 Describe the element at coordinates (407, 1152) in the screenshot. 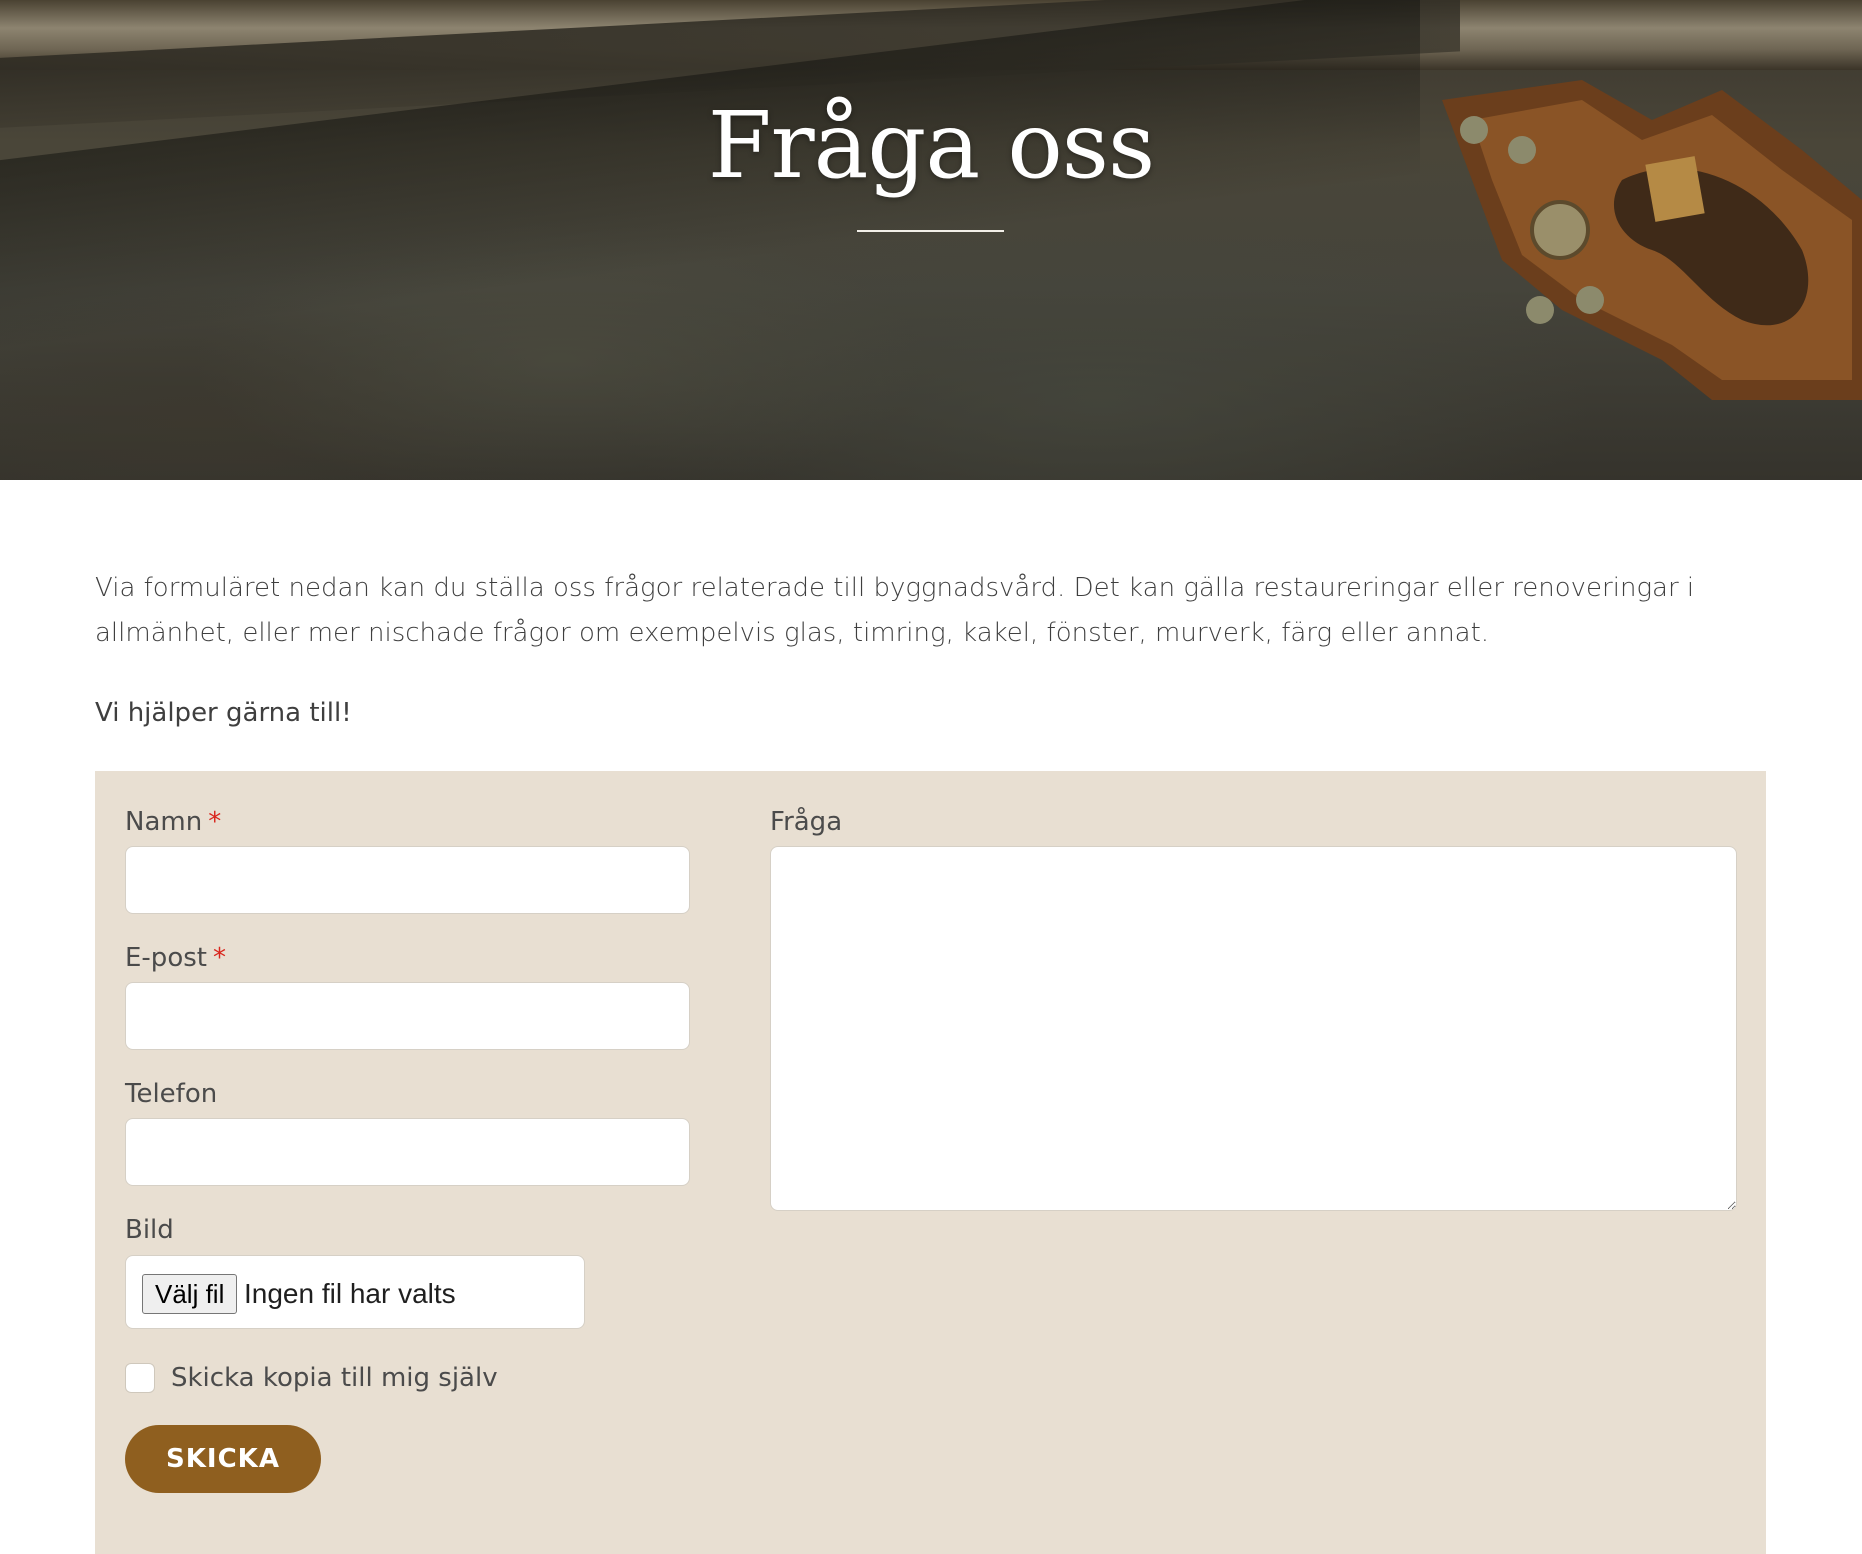

I see `phone-input` at that location.